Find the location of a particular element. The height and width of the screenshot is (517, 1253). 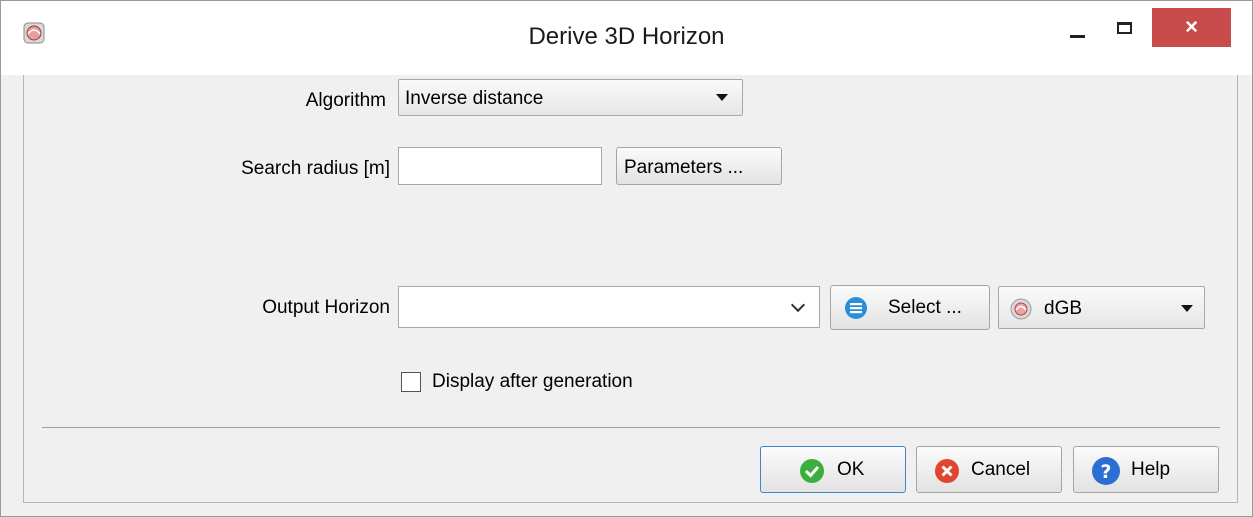

close-icon: × is located at coordinates (1191, 26).